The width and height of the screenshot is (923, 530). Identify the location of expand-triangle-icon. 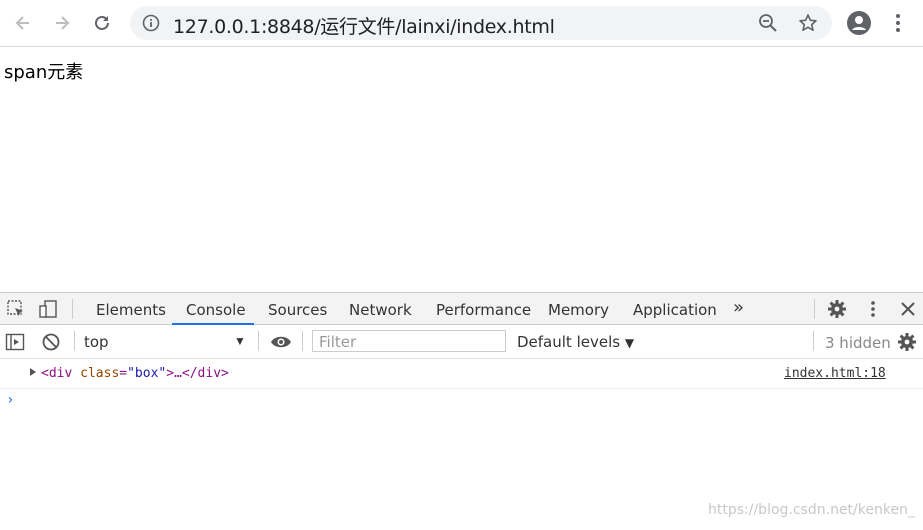
(33, 372).